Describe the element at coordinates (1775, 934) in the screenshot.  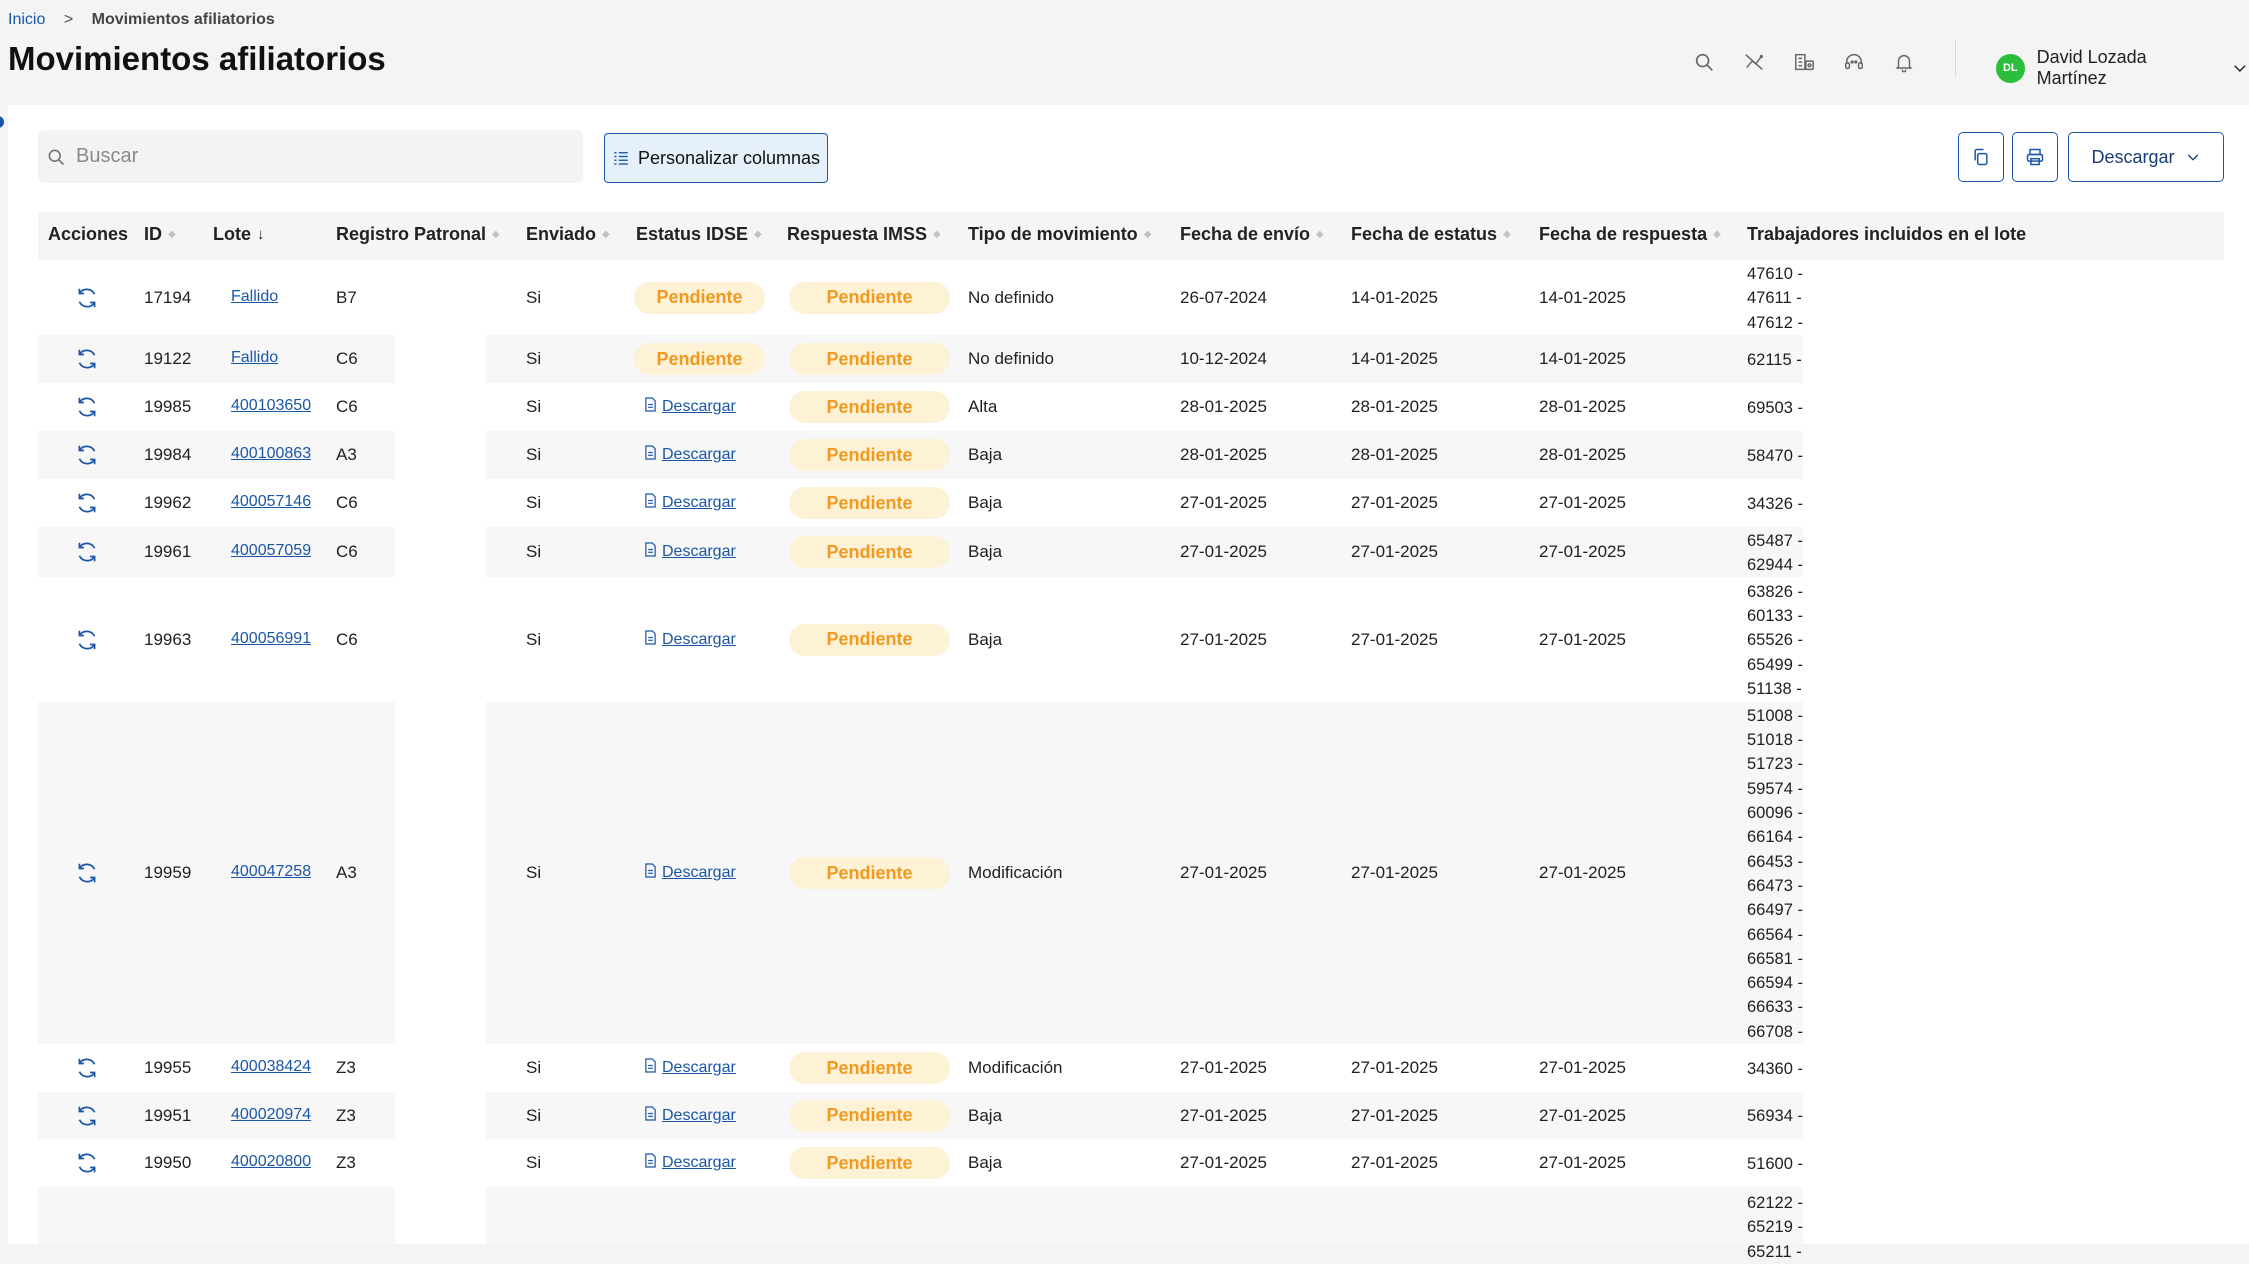
I see `worker-id: 66564 -` at that location.